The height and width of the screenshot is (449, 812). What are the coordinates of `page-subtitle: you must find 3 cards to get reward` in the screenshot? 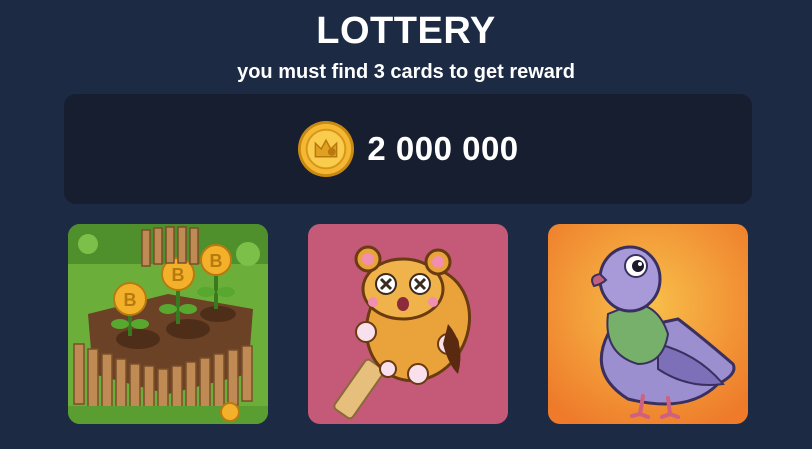 It's located at (406, 72).